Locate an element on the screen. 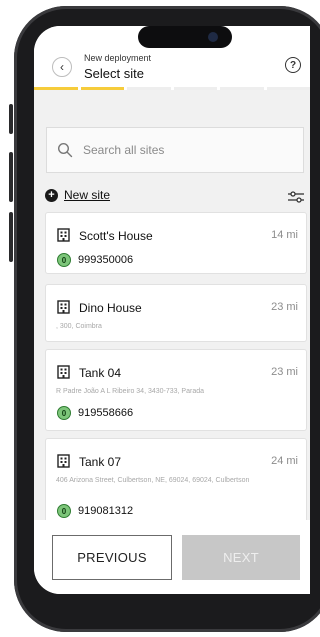  camera-icon is located at coordinates (213, 37).